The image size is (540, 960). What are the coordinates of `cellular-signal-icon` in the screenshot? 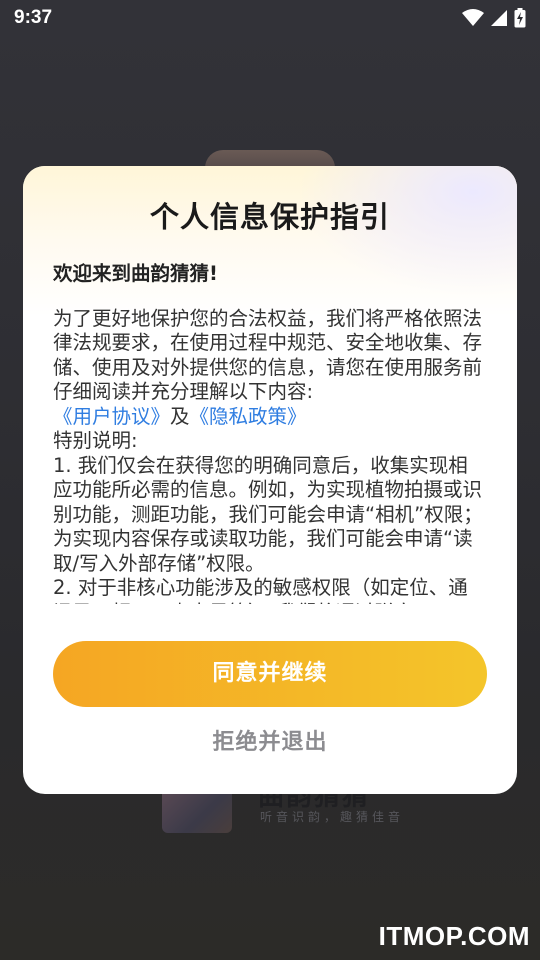 It's located at (499, 18).